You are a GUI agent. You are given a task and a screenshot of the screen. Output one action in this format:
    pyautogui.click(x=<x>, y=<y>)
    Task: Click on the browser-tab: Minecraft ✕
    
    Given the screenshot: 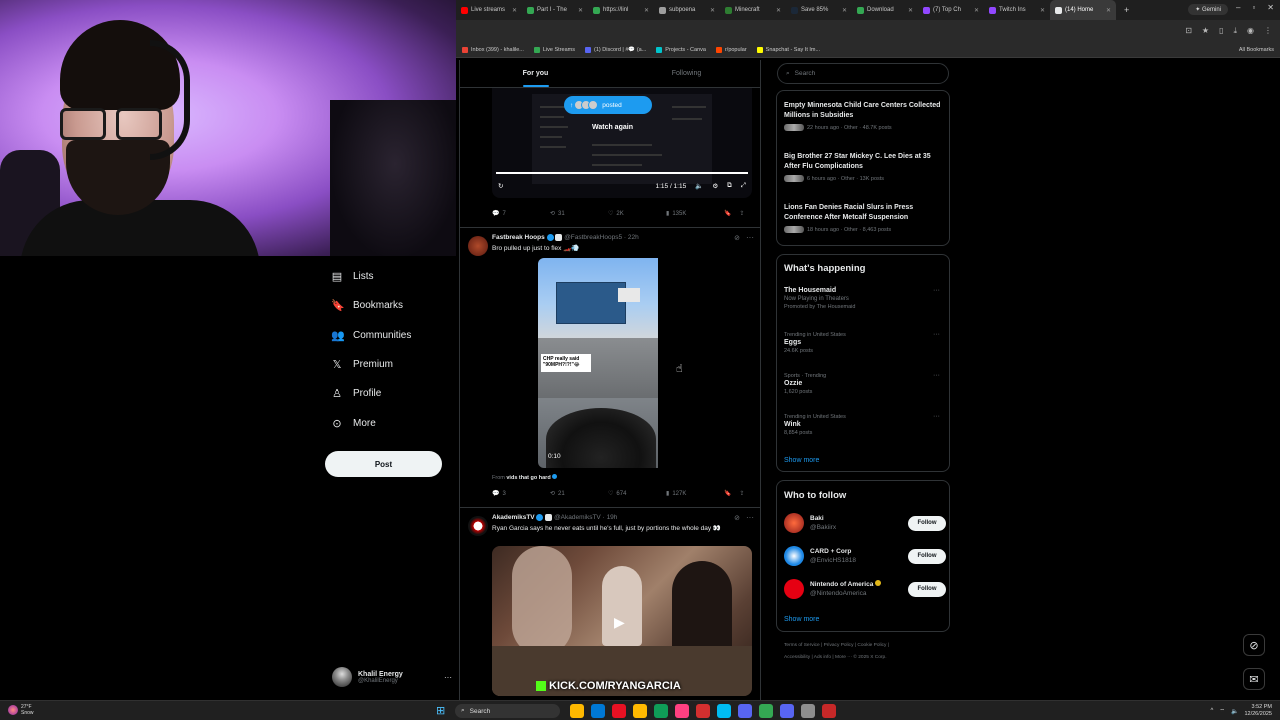 What is the action you would take?
    pyautogui.click(x=753, y=10)
    